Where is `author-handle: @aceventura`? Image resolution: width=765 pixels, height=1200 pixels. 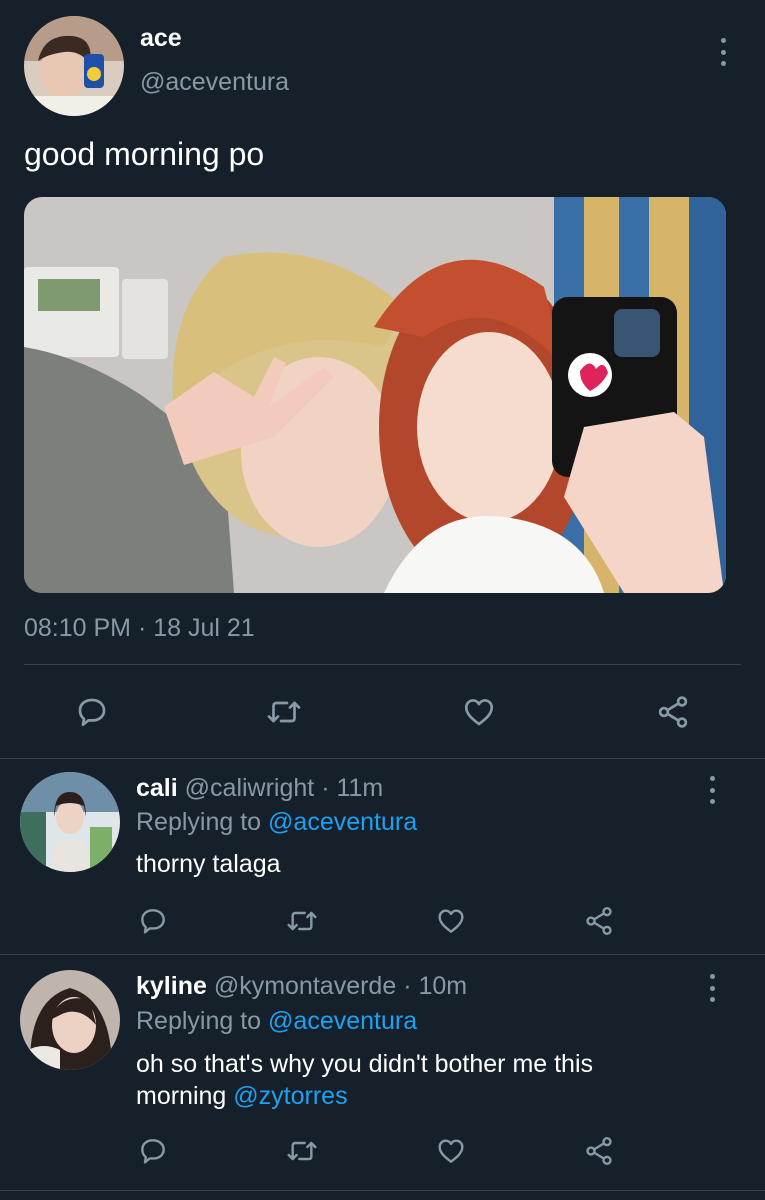
author-handle: @aceventura is located at coordinates (214, 82).